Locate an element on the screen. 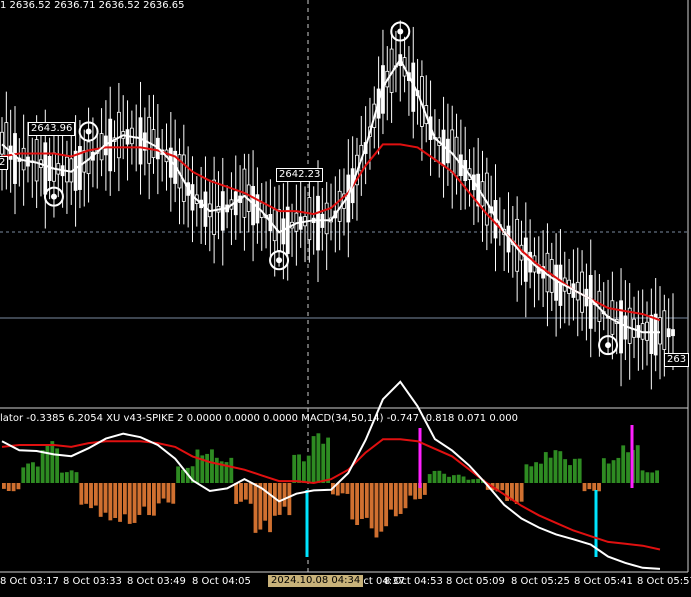 The width and height of the screenshot is (691, 597). time-axis-label: 8 Oct 05:25 is located at coordinates (540, 581).